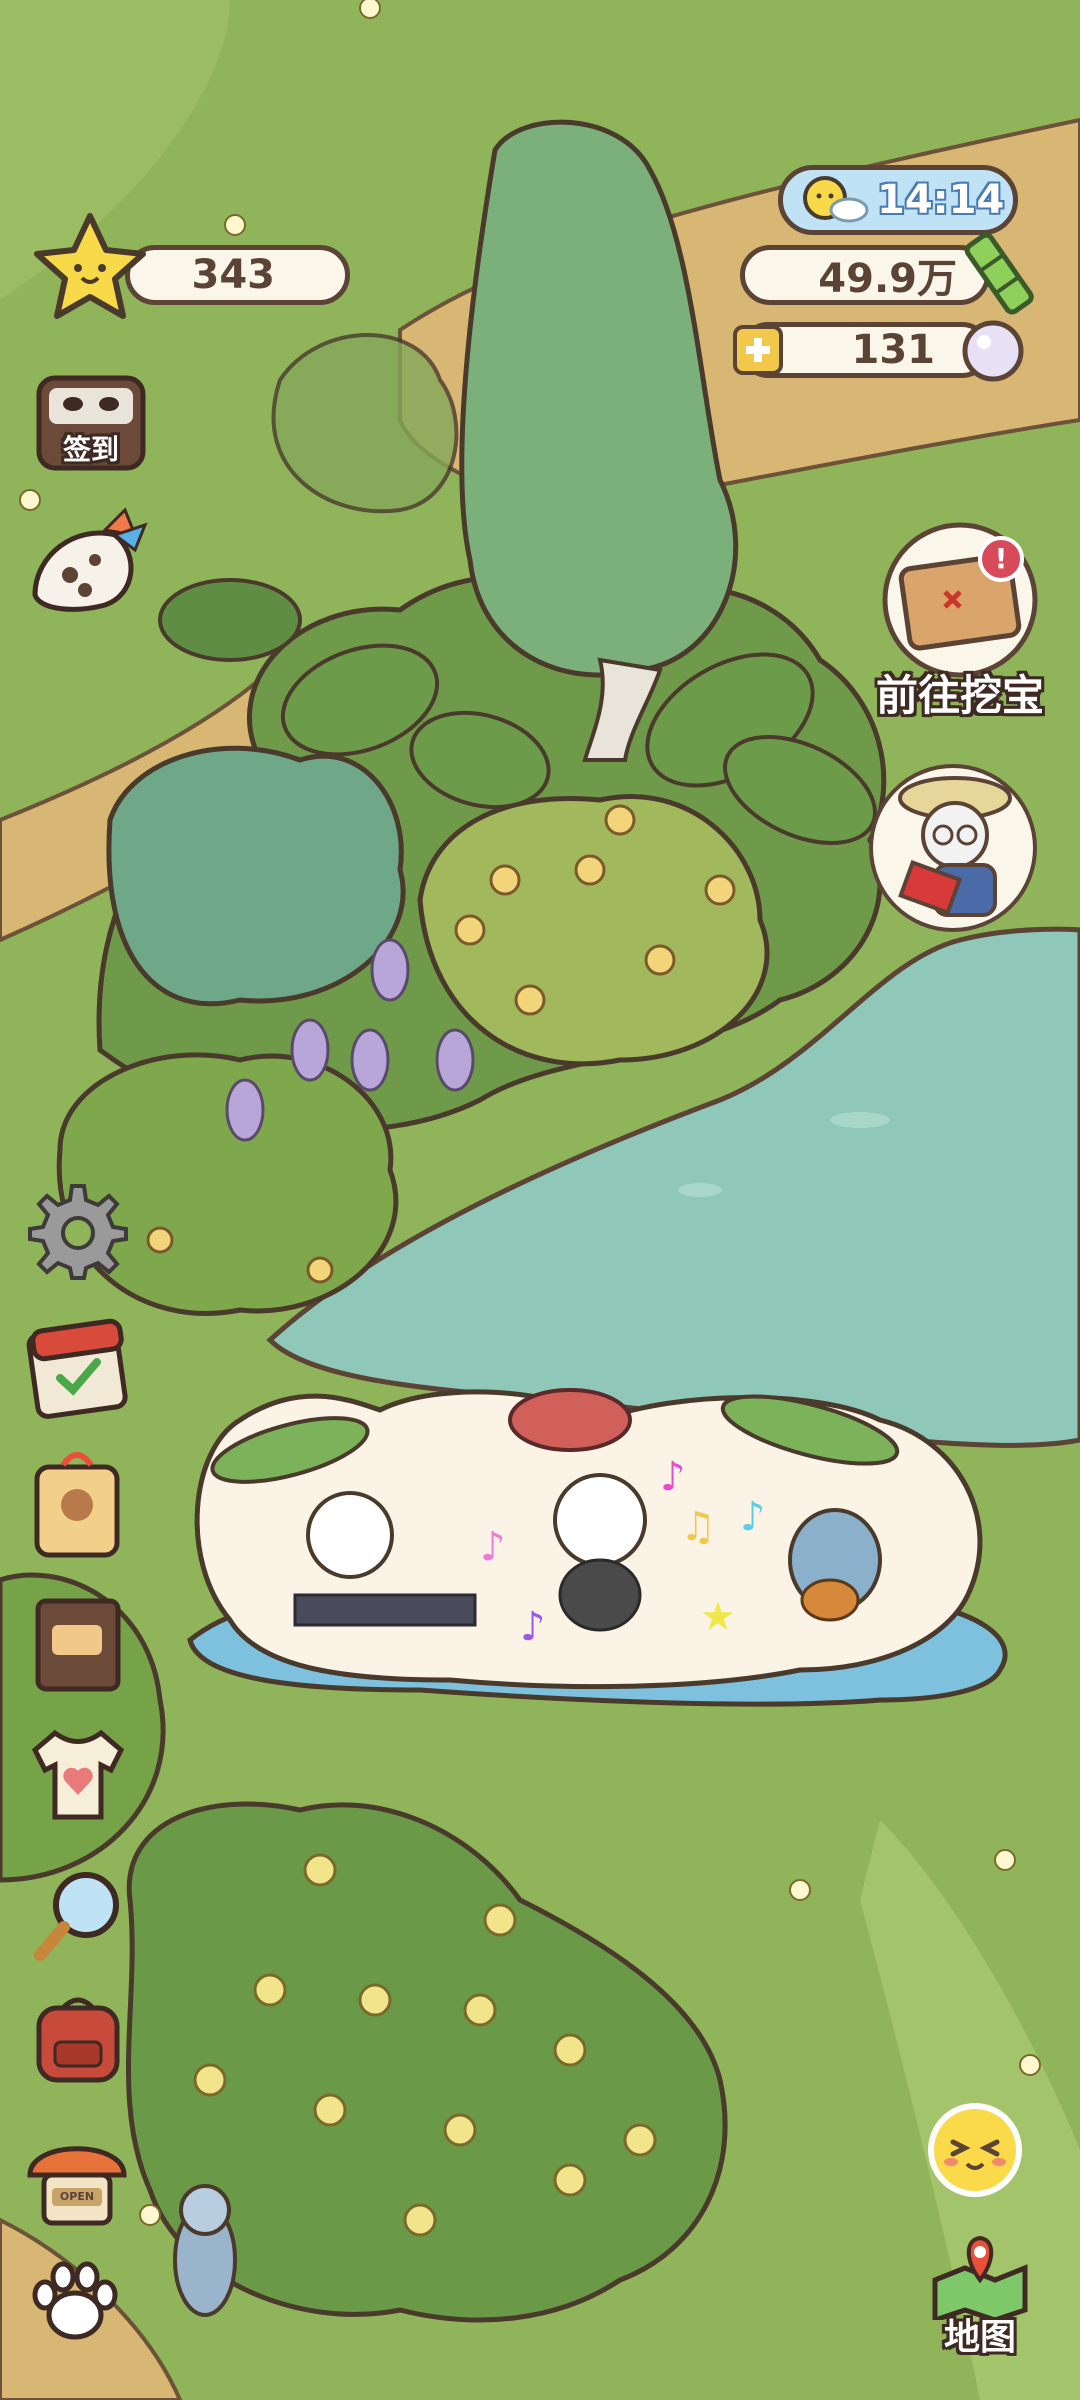  I want to click on checkin-label: 签到, so click(90, 449).